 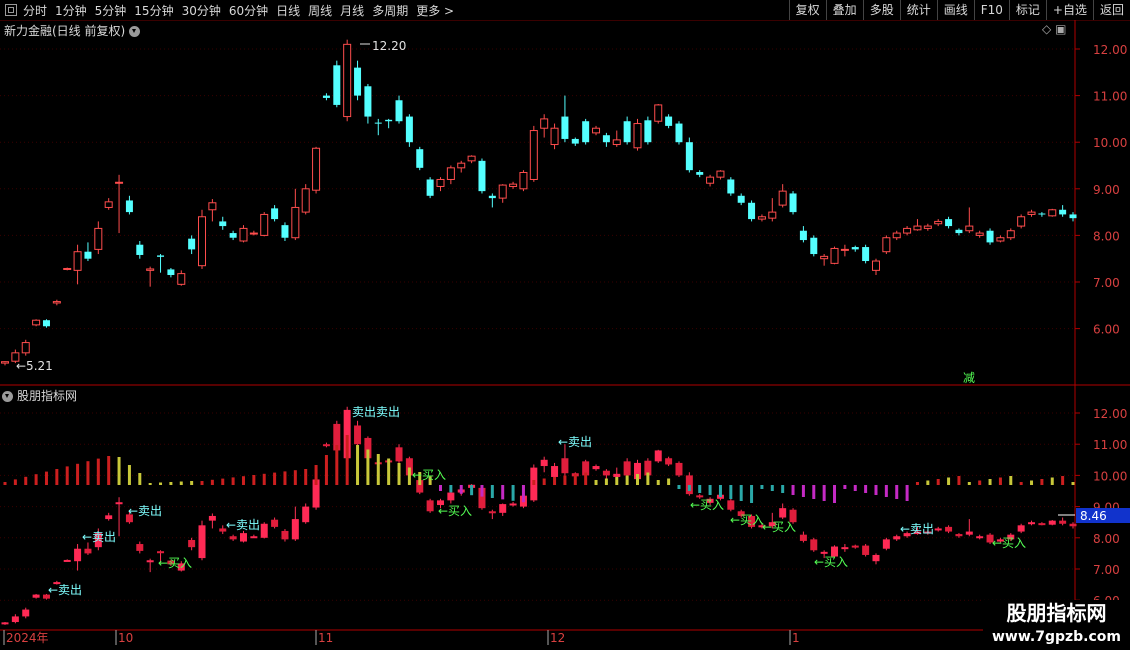 I want to click on y-tick-label: 11.00, so click(x=1110, y=97).